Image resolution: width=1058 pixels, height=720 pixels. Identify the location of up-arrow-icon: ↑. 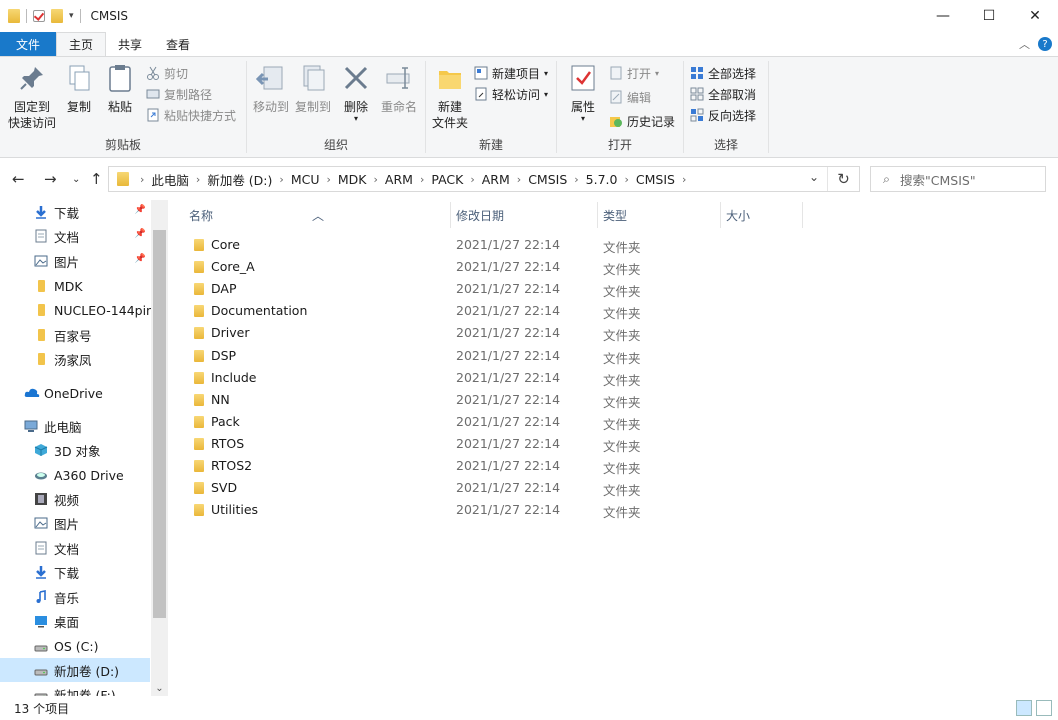
(96, 179).